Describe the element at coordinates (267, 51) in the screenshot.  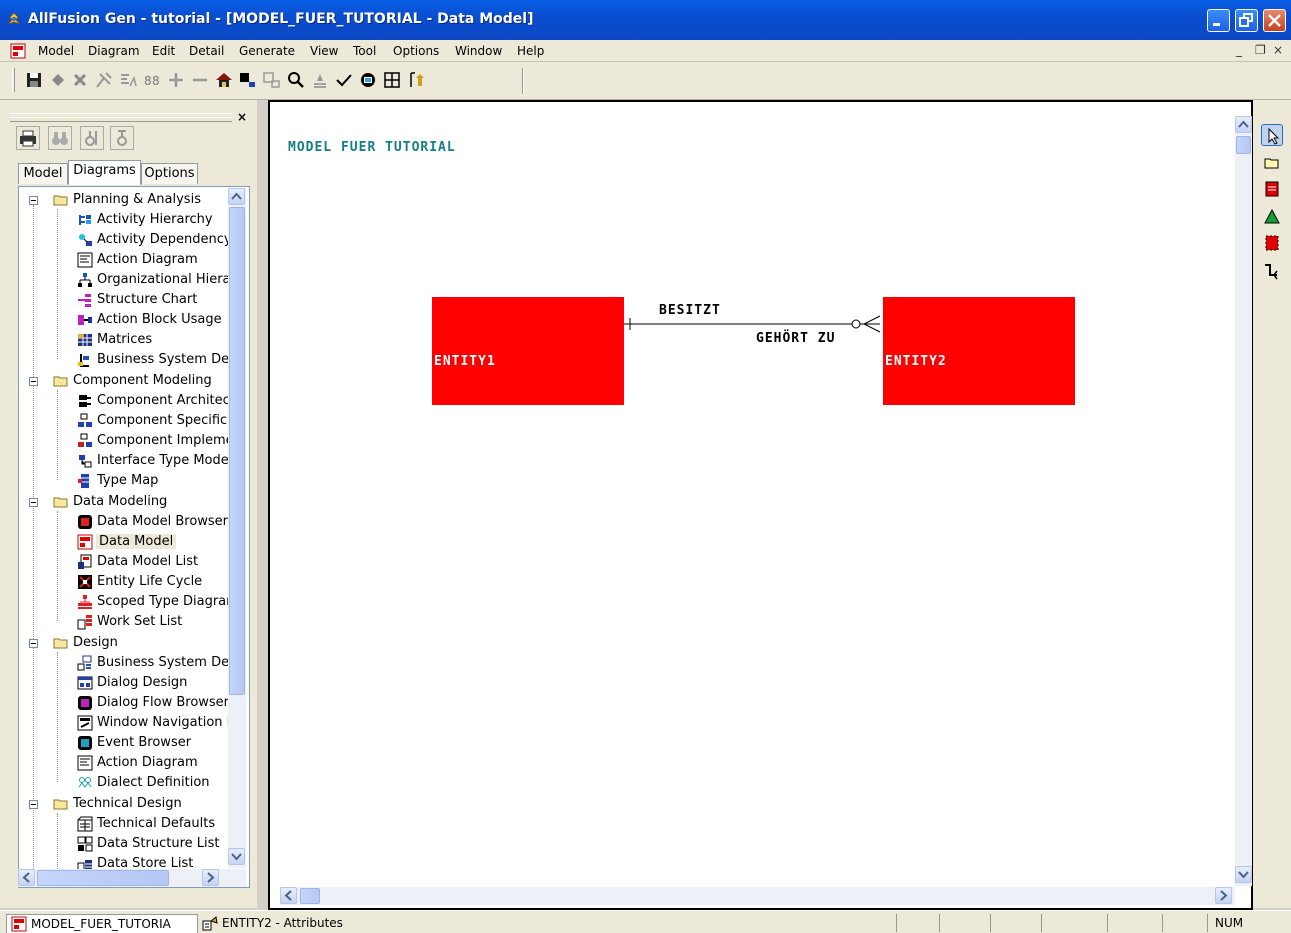
I see `menu-generate: Generate` at that location.